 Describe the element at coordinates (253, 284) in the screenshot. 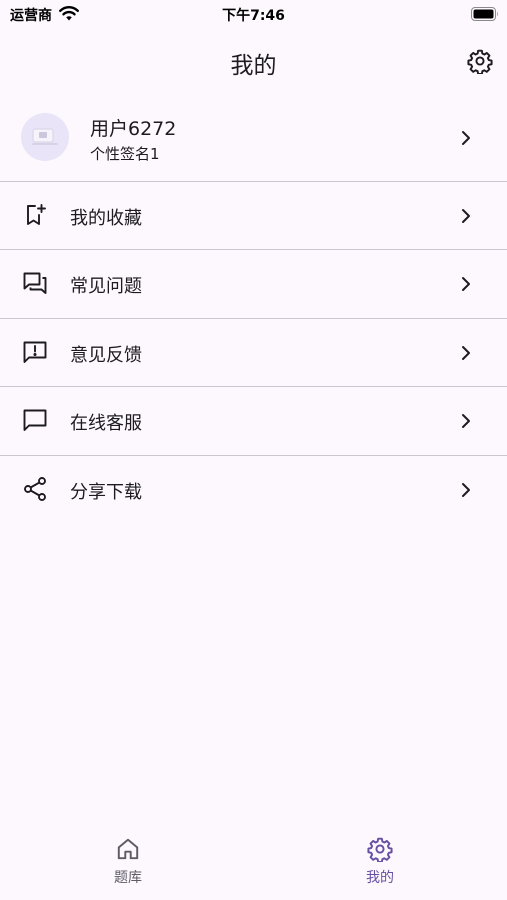

I see `menu-item-faq: 常见问题` at that location.